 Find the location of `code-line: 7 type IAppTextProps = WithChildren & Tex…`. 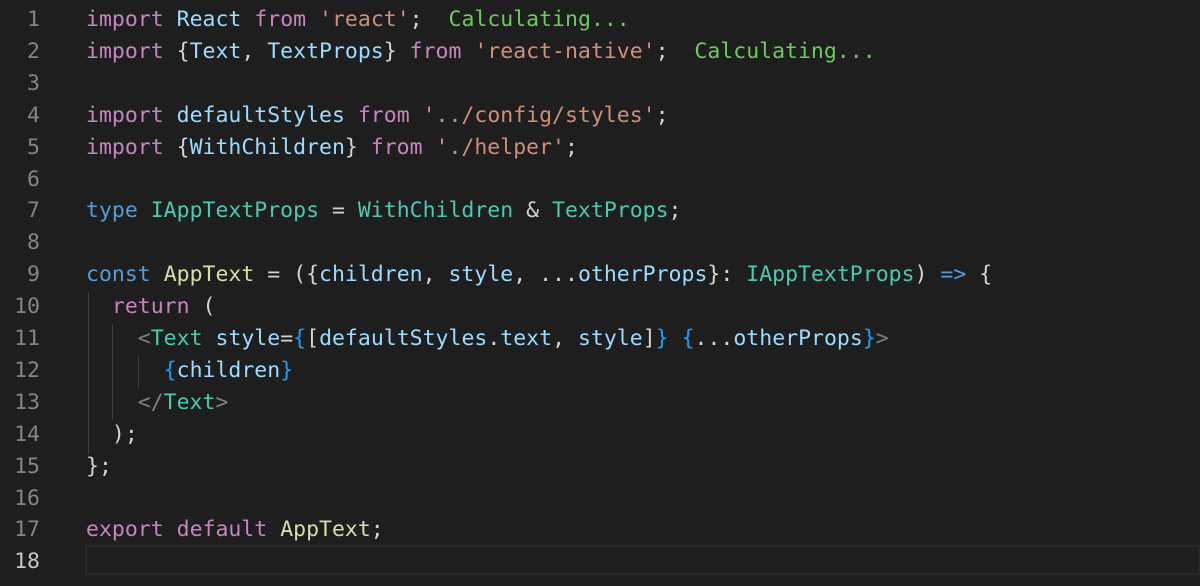

code-line: 7 type IAppTextProps = WithChildren & Tex… is located at coordinates (600, 211).